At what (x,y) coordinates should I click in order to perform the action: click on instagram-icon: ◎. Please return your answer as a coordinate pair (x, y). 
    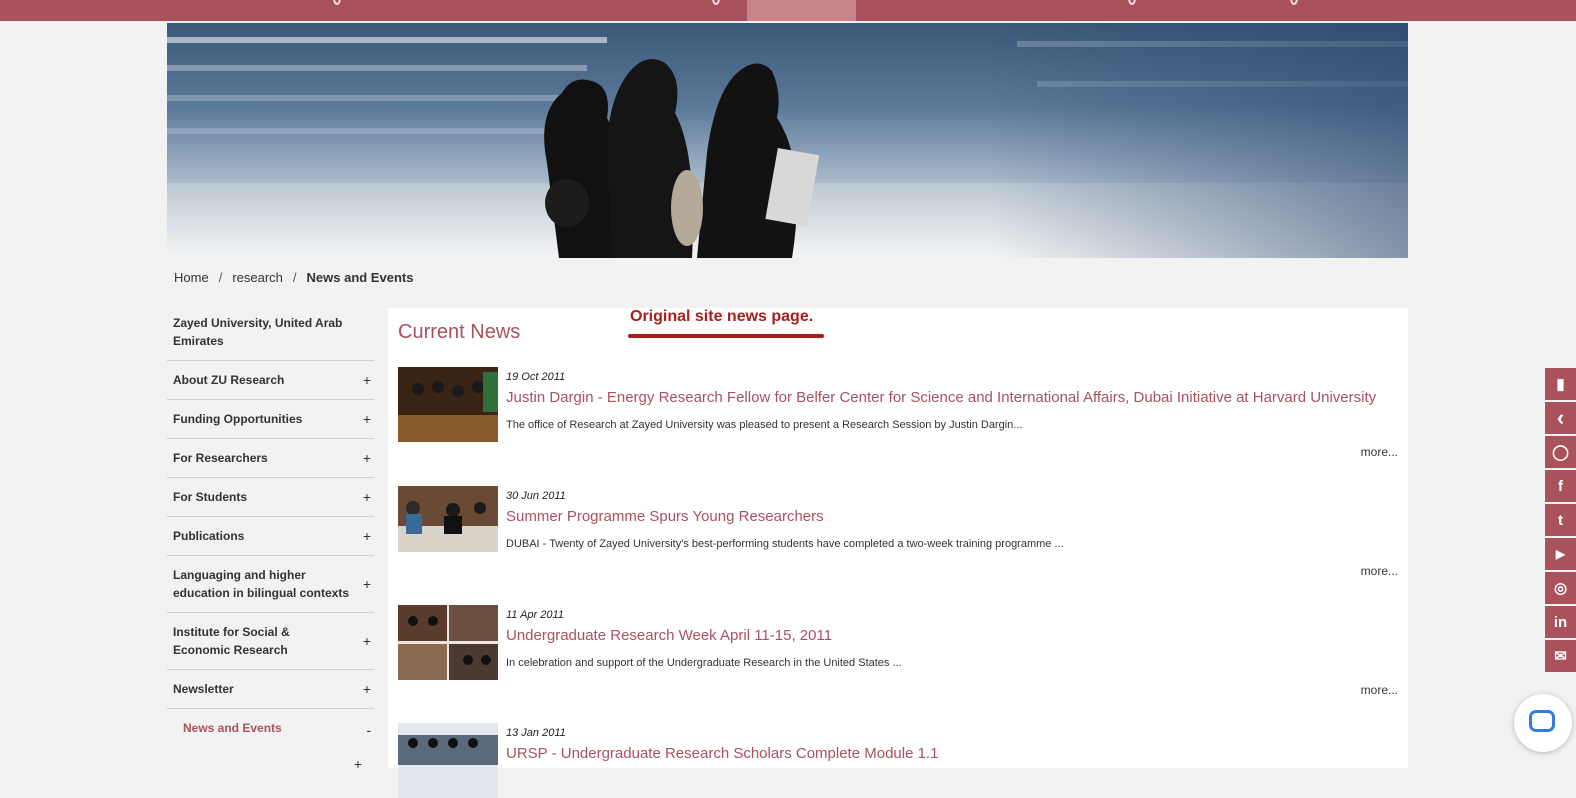
    Looking at the image, I should click on (1560, 588).